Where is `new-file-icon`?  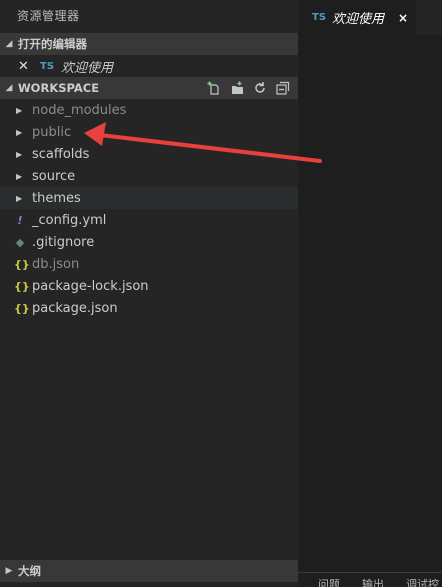 new-file-icon is located at coordinates (214, 88).